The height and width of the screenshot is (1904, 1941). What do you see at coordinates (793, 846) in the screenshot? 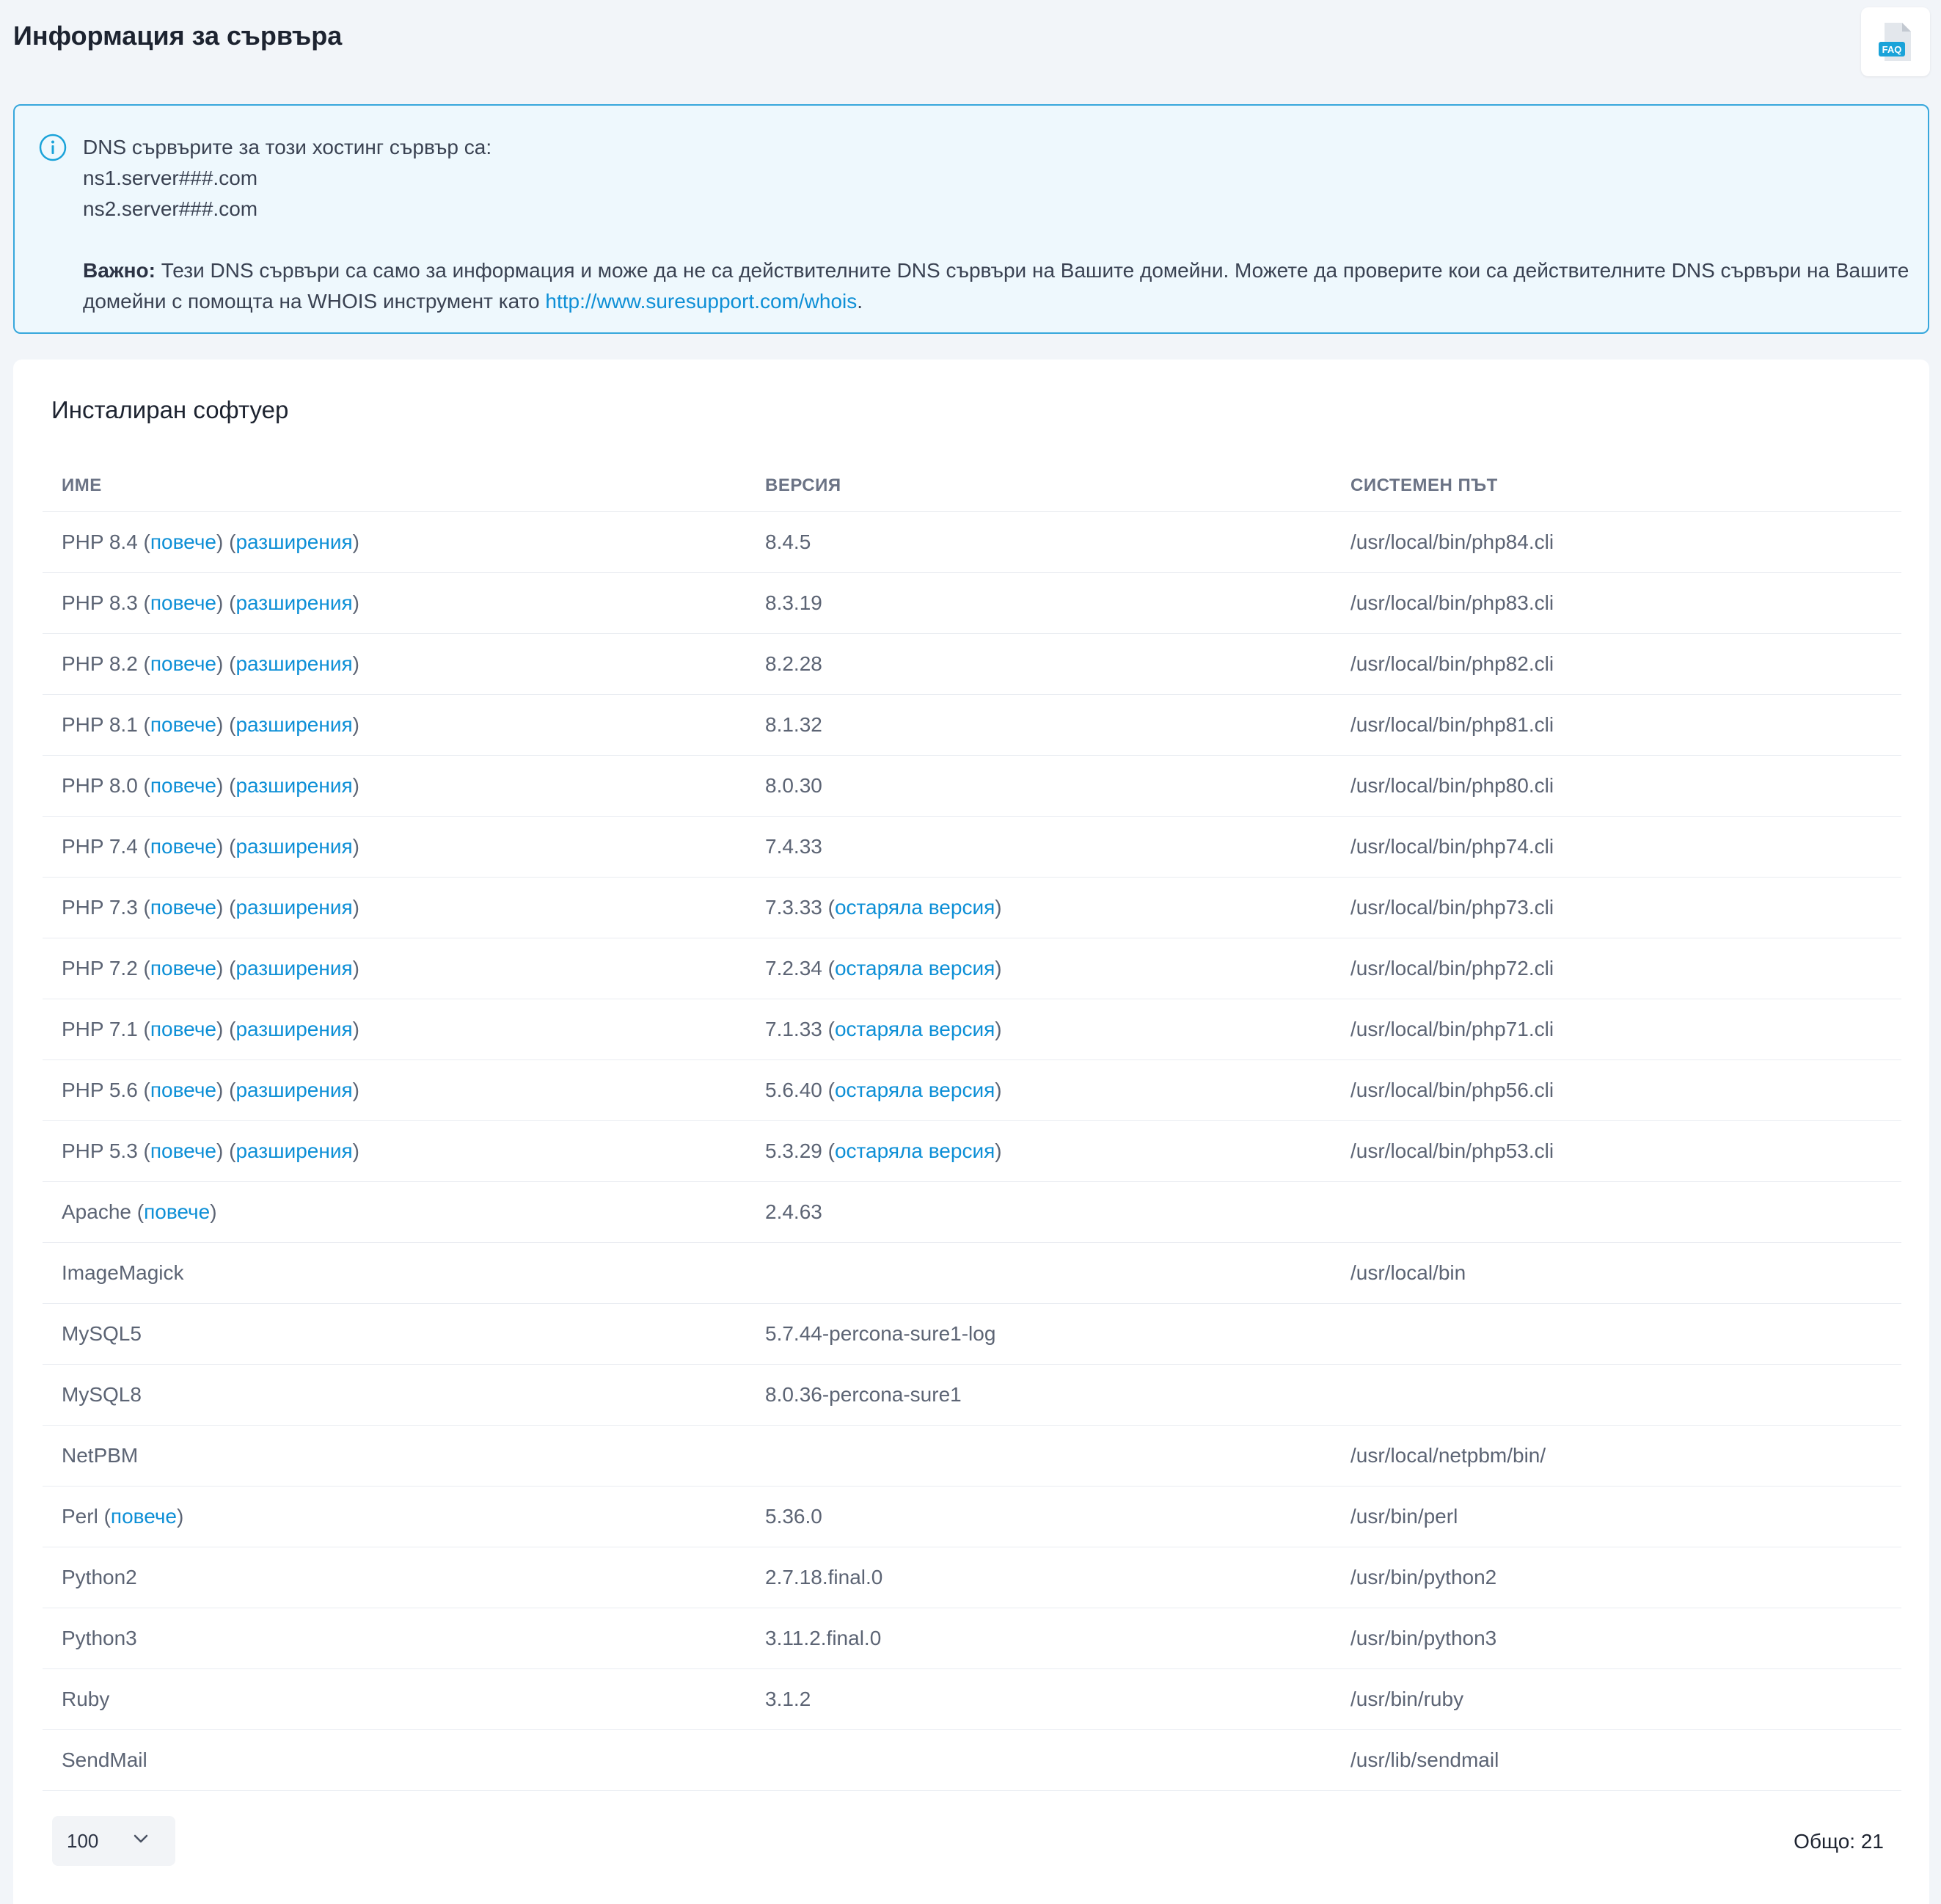
I see `software-version: 7.4.33` at bounding box center [793, 846].